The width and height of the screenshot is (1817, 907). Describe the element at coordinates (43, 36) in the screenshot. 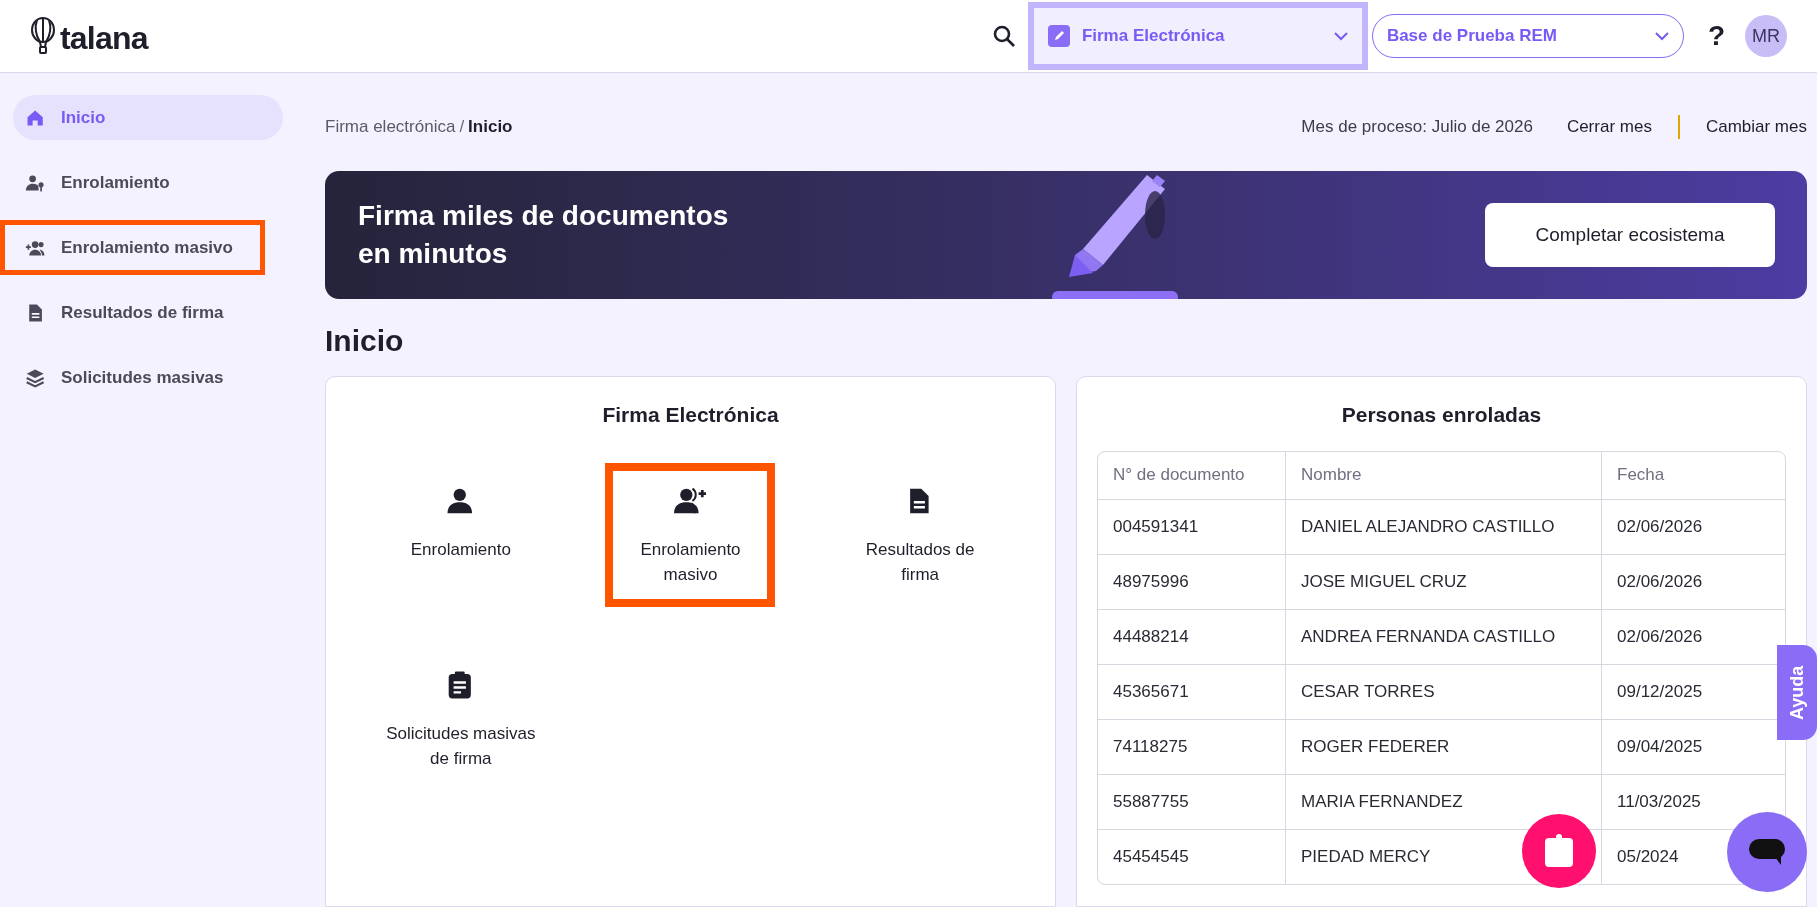

I see `balloon-logo-icon` at that location.